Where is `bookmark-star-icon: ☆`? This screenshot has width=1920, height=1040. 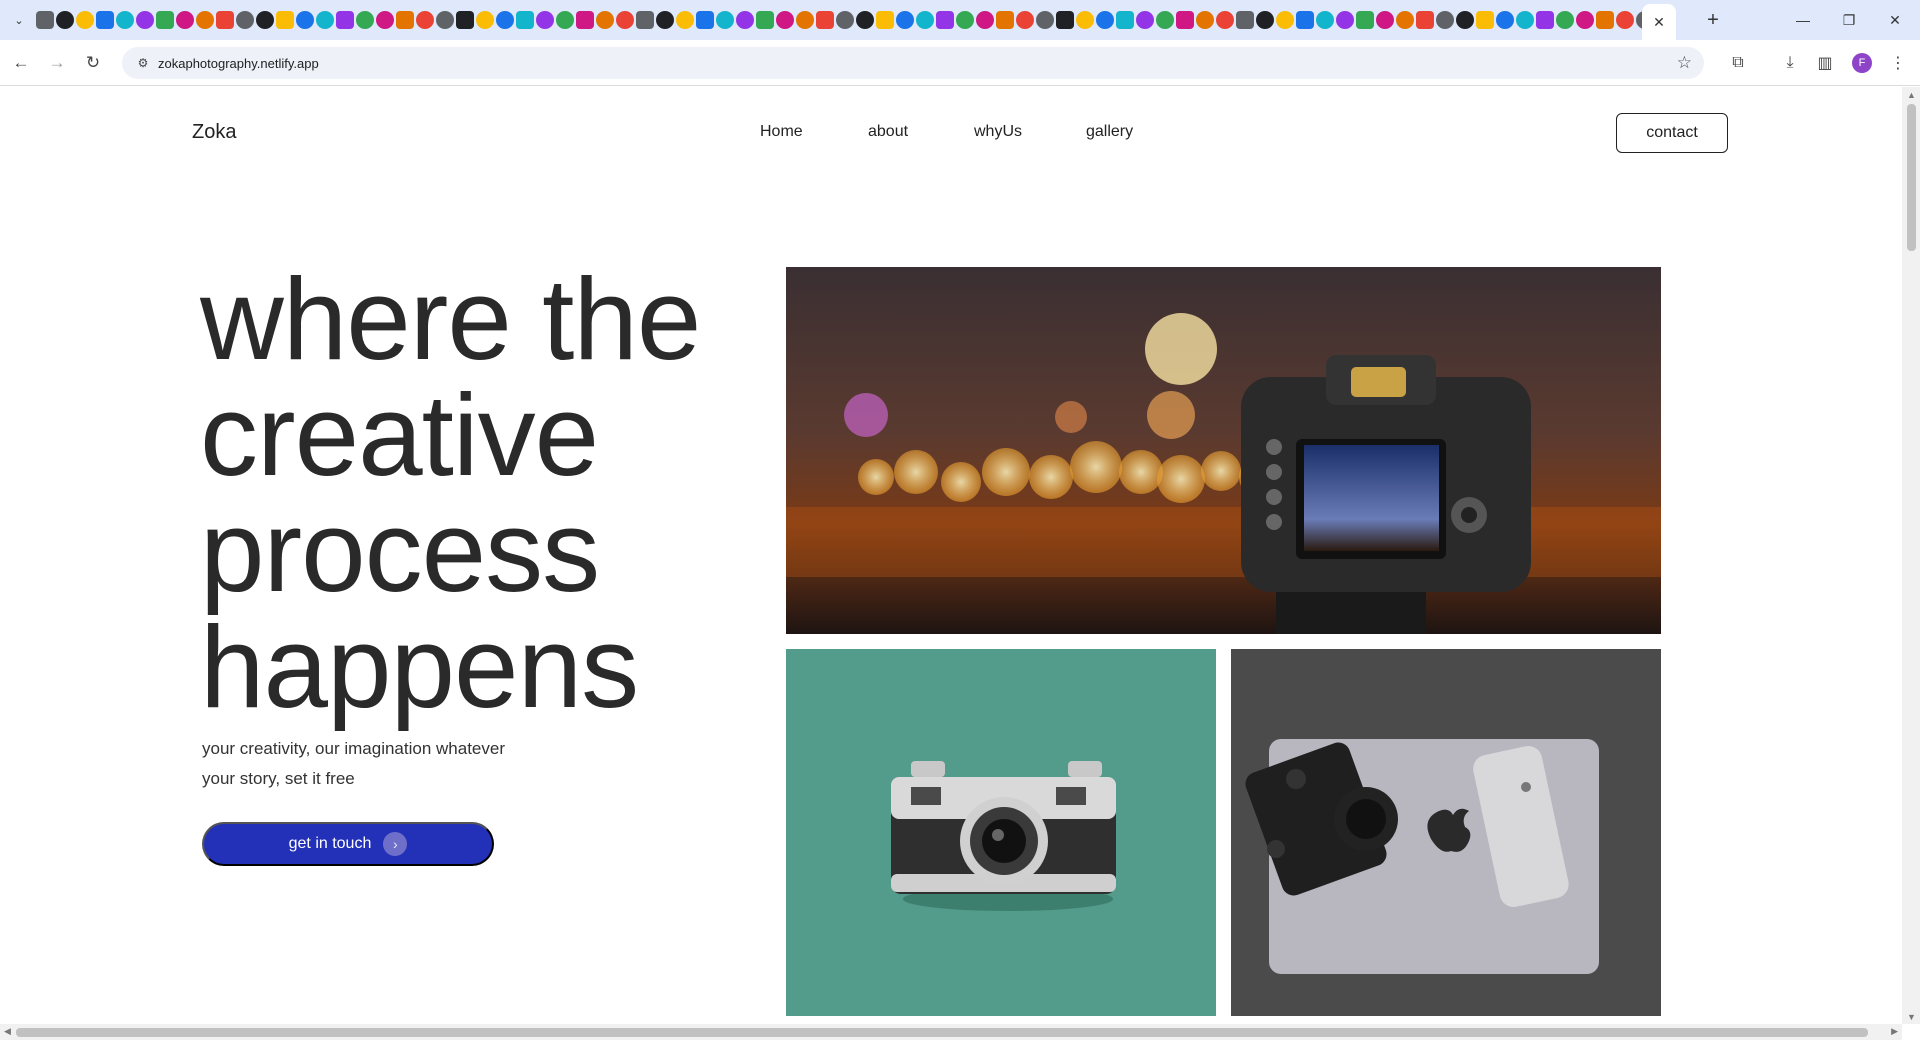 bookmark-star-icon: ☆ is located at coordinates (1684, 63).